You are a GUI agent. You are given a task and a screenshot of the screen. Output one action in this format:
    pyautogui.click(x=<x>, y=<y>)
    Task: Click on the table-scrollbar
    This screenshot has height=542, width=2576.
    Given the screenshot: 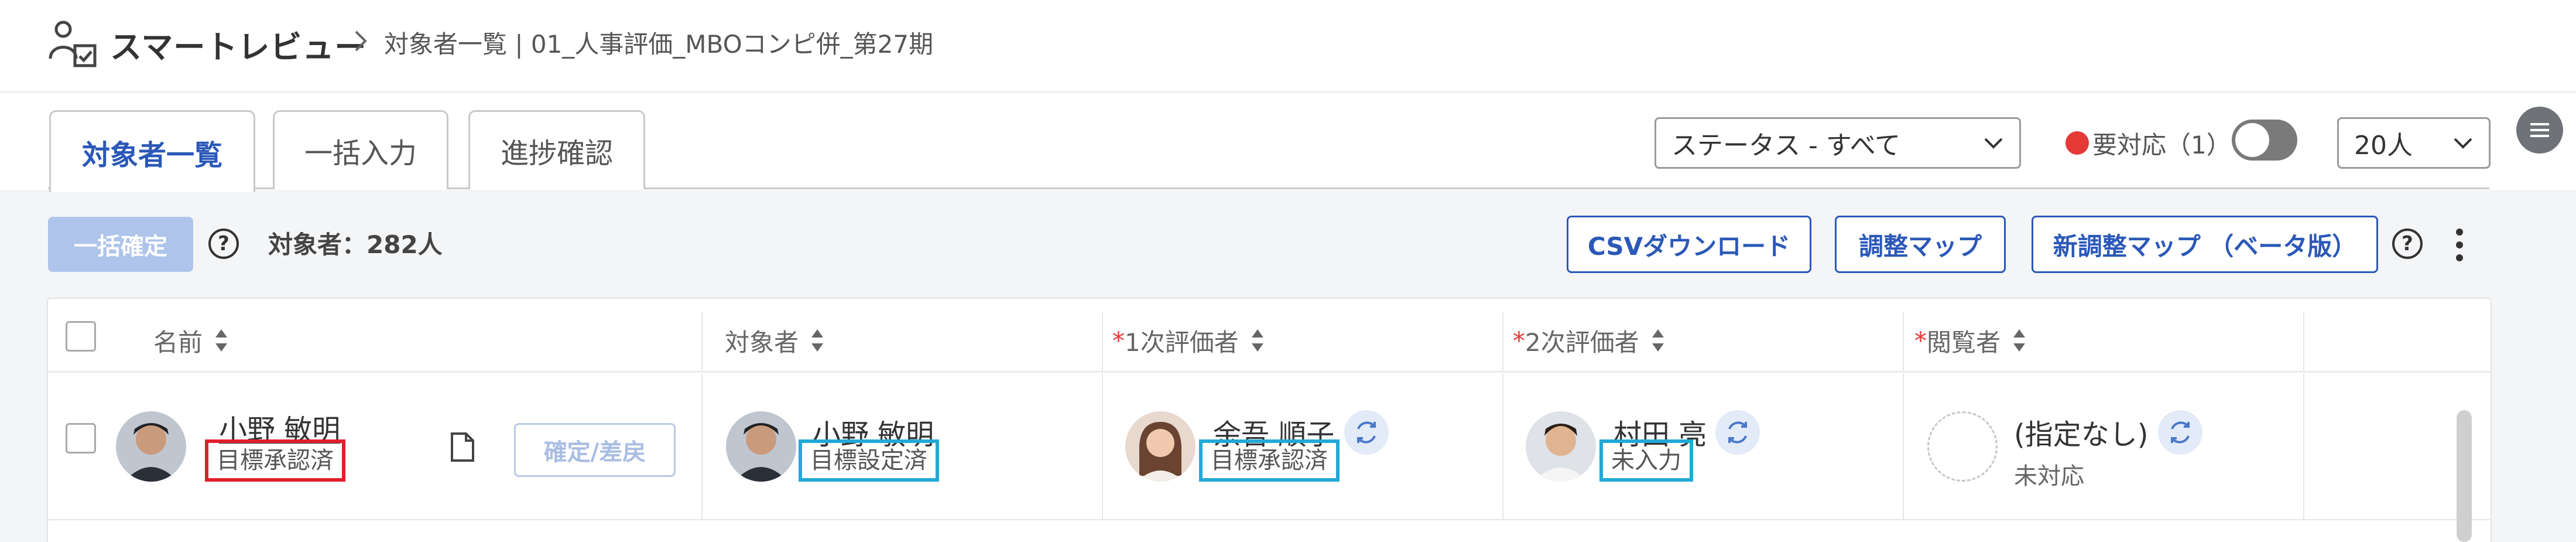 What is the action you would take?
    pyautogui.click(x=2464, y=476)
    